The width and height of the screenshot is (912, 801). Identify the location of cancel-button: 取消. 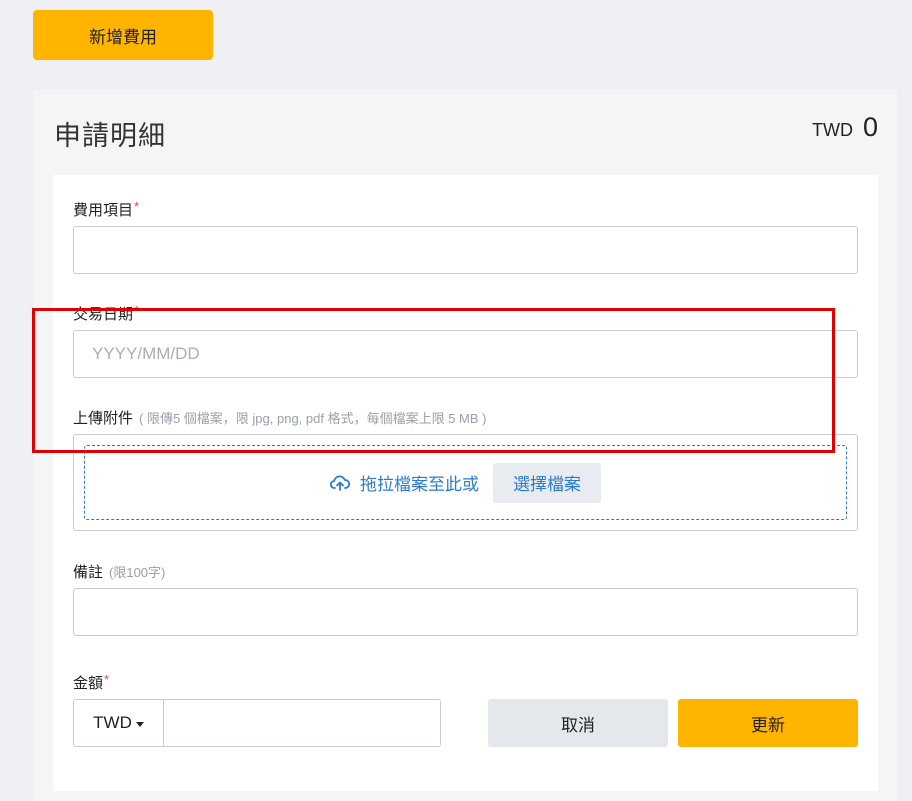
(578, 723).